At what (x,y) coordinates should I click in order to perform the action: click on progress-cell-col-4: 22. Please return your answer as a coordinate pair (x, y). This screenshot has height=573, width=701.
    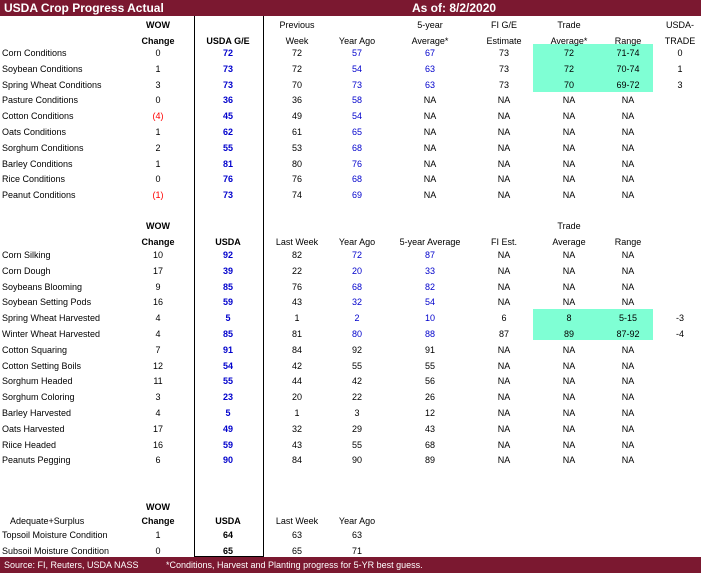
    Looking at the image, I should click on (357, 397).